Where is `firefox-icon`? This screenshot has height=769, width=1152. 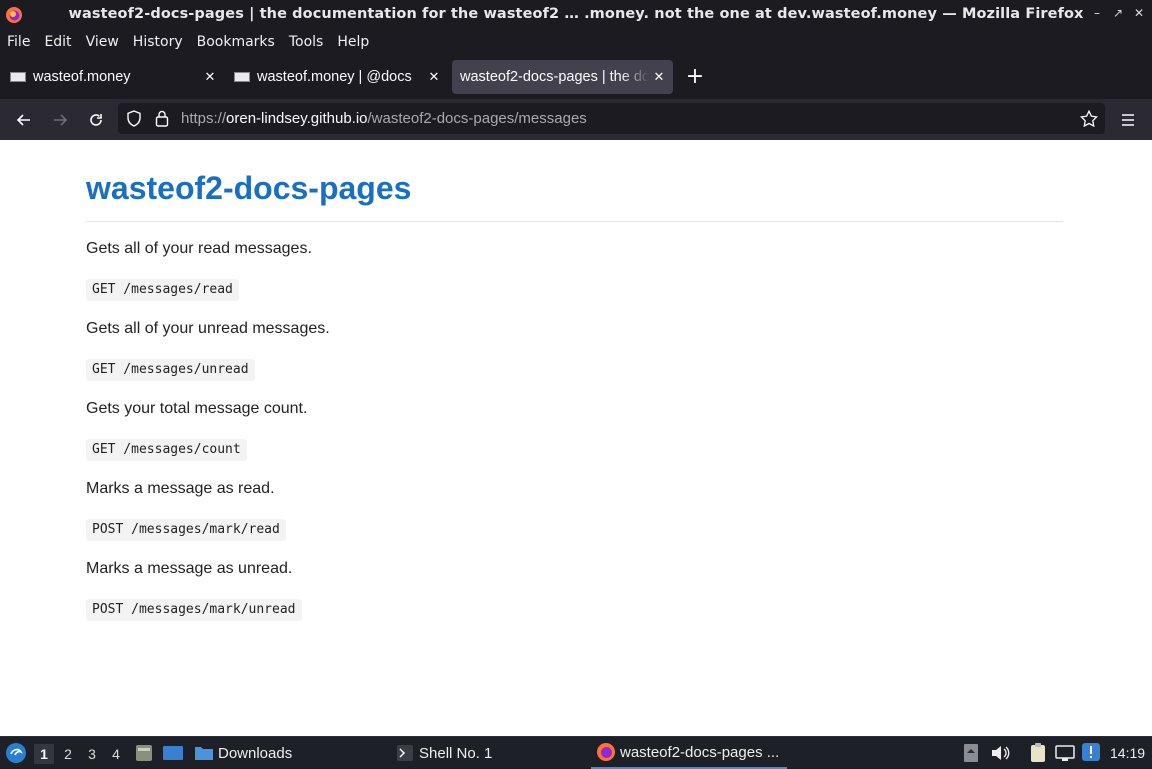
firefox-icon is located at coordinates (606, 752).